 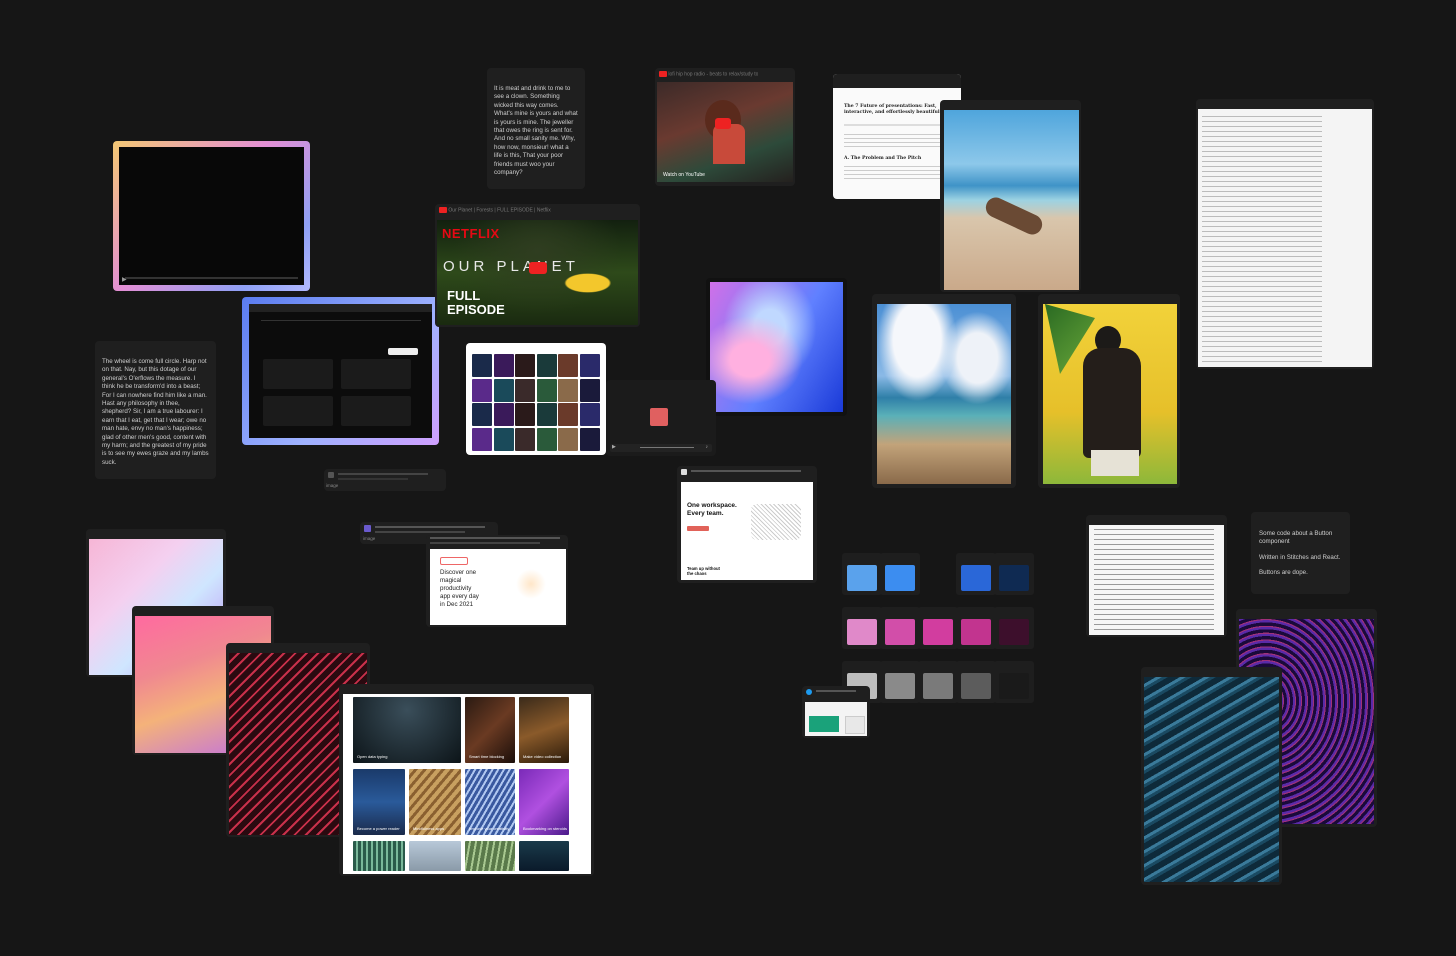 I want to click on coast-photo-card, so click(x=944, y=391).